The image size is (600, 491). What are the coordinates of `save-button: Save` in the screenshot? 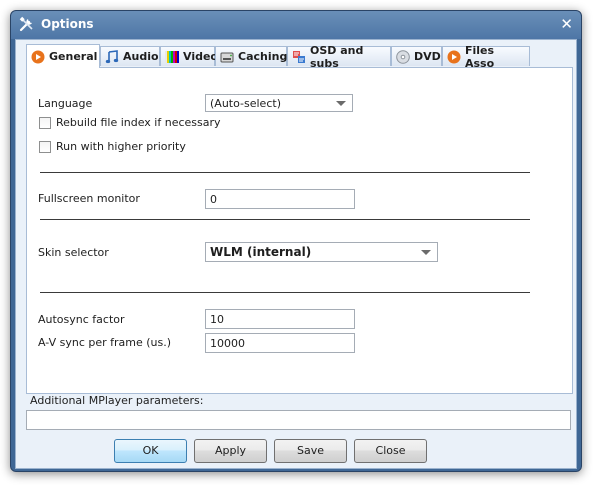 It's located at (310, 451).